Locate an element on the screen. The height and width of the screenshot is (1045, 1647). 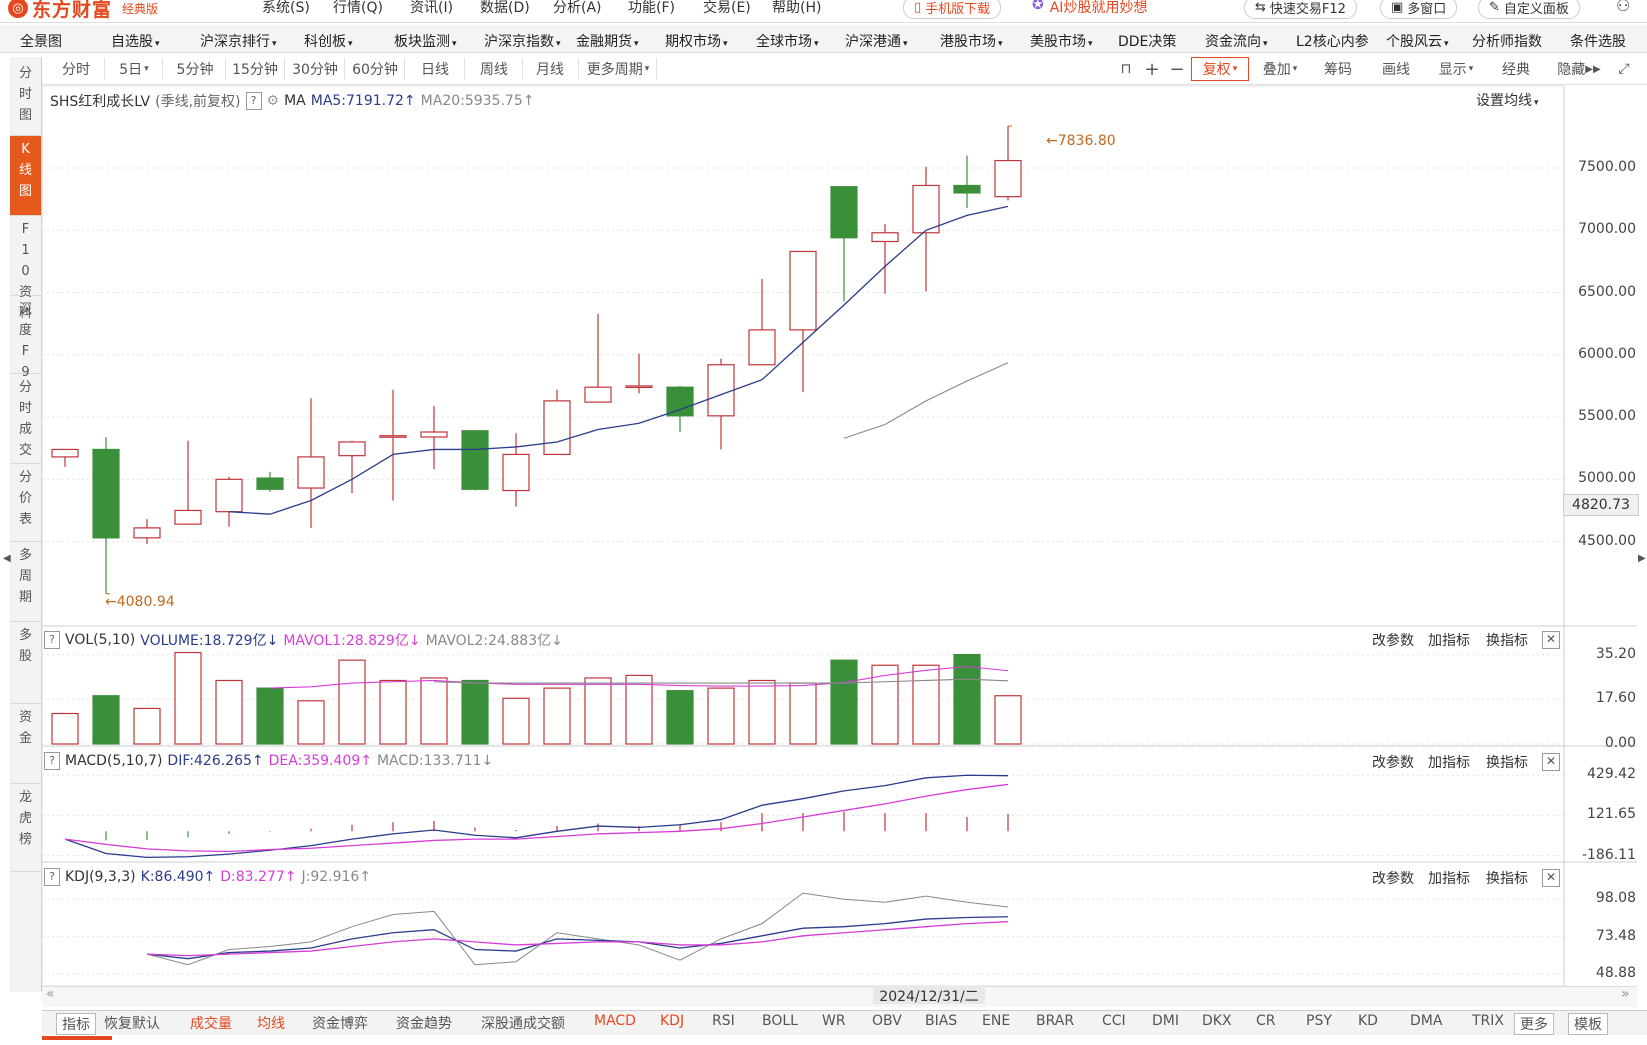
indicator-tab: RSI is located at coordinates (723, 1021).